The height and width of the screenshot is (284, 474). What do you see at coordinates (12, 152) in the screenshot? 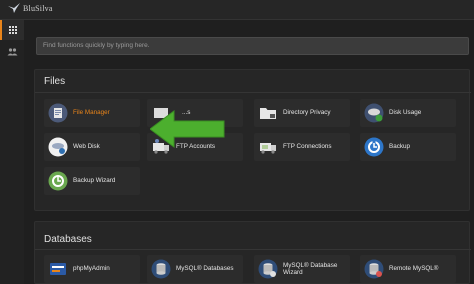
I see `sidebar` at bounding box center [12, 152].